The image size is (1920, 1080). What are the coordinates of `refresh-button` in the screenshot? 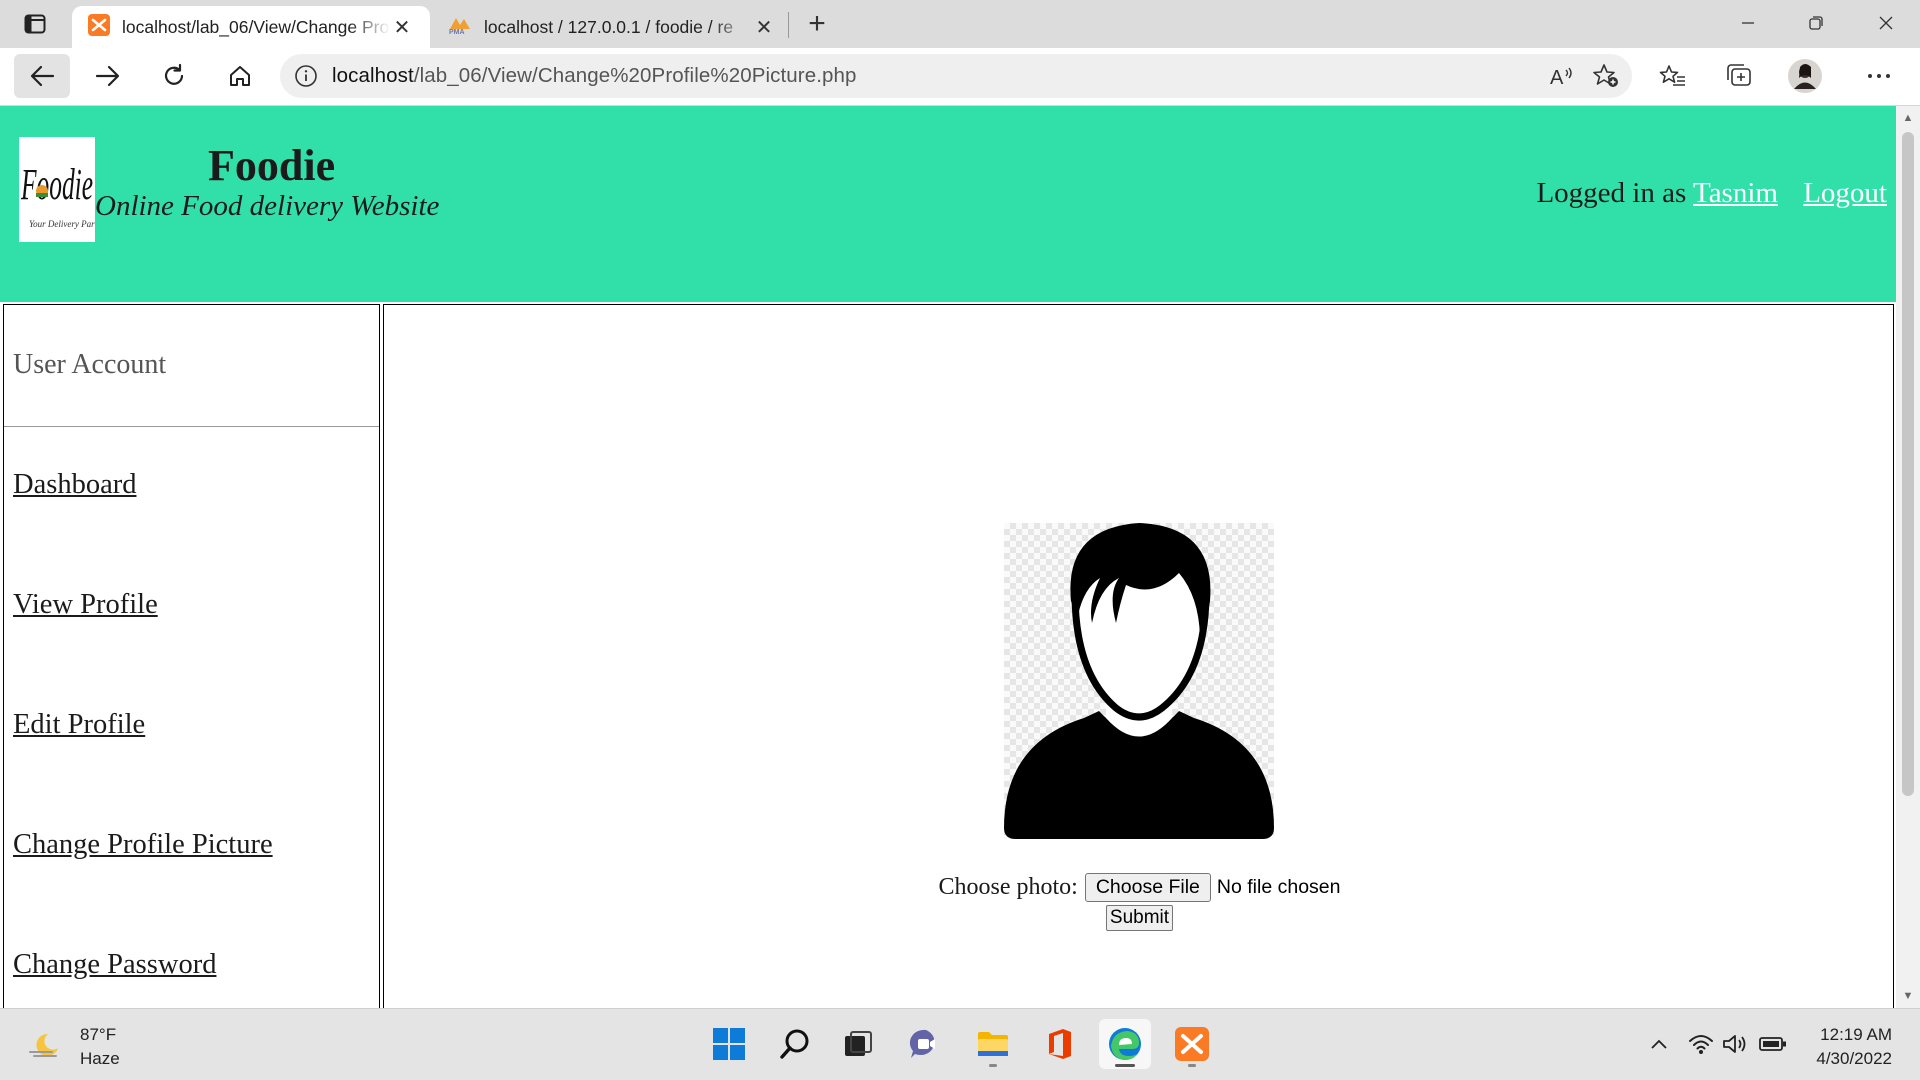 It's located at (174, 76).